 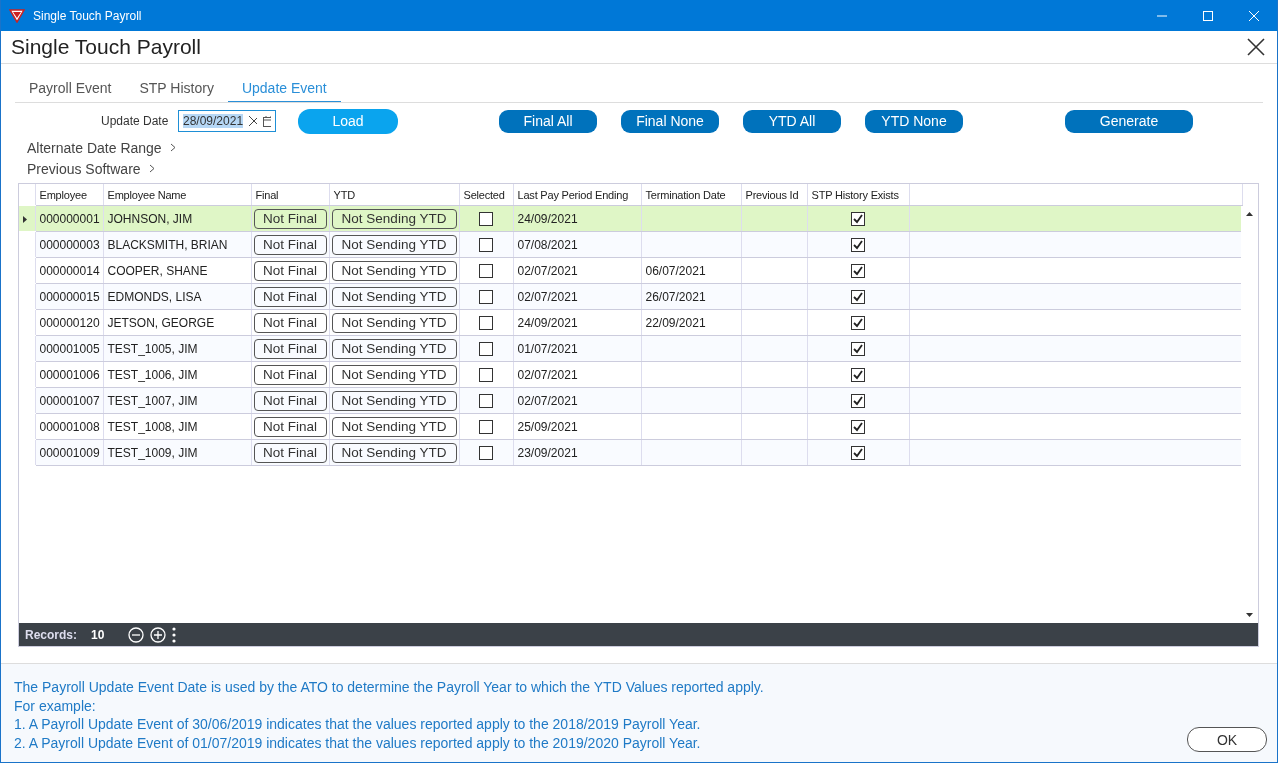 What do you see at coordinates (675, 296) in the screenshot?
I see `table-cell: 26/07/2021` at bounding box center [675, 296].